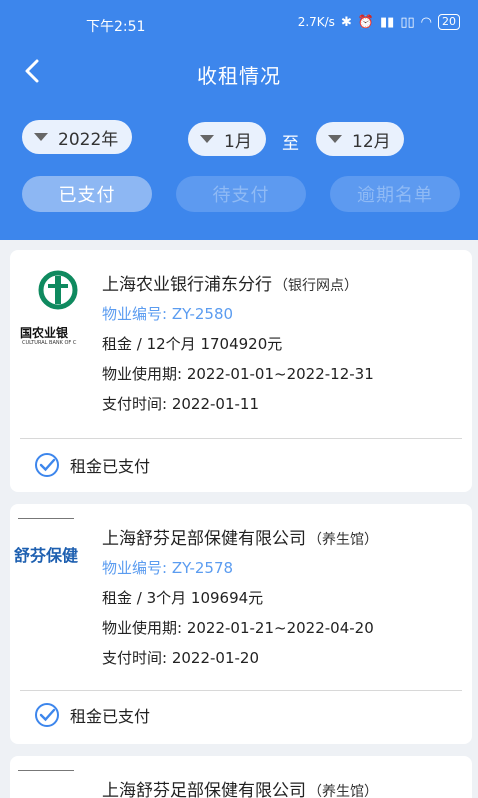  Describe the element at coordinates (168, 314) in the screenshot. I see `property-id: 物业编号: ZY-2580` at that location.